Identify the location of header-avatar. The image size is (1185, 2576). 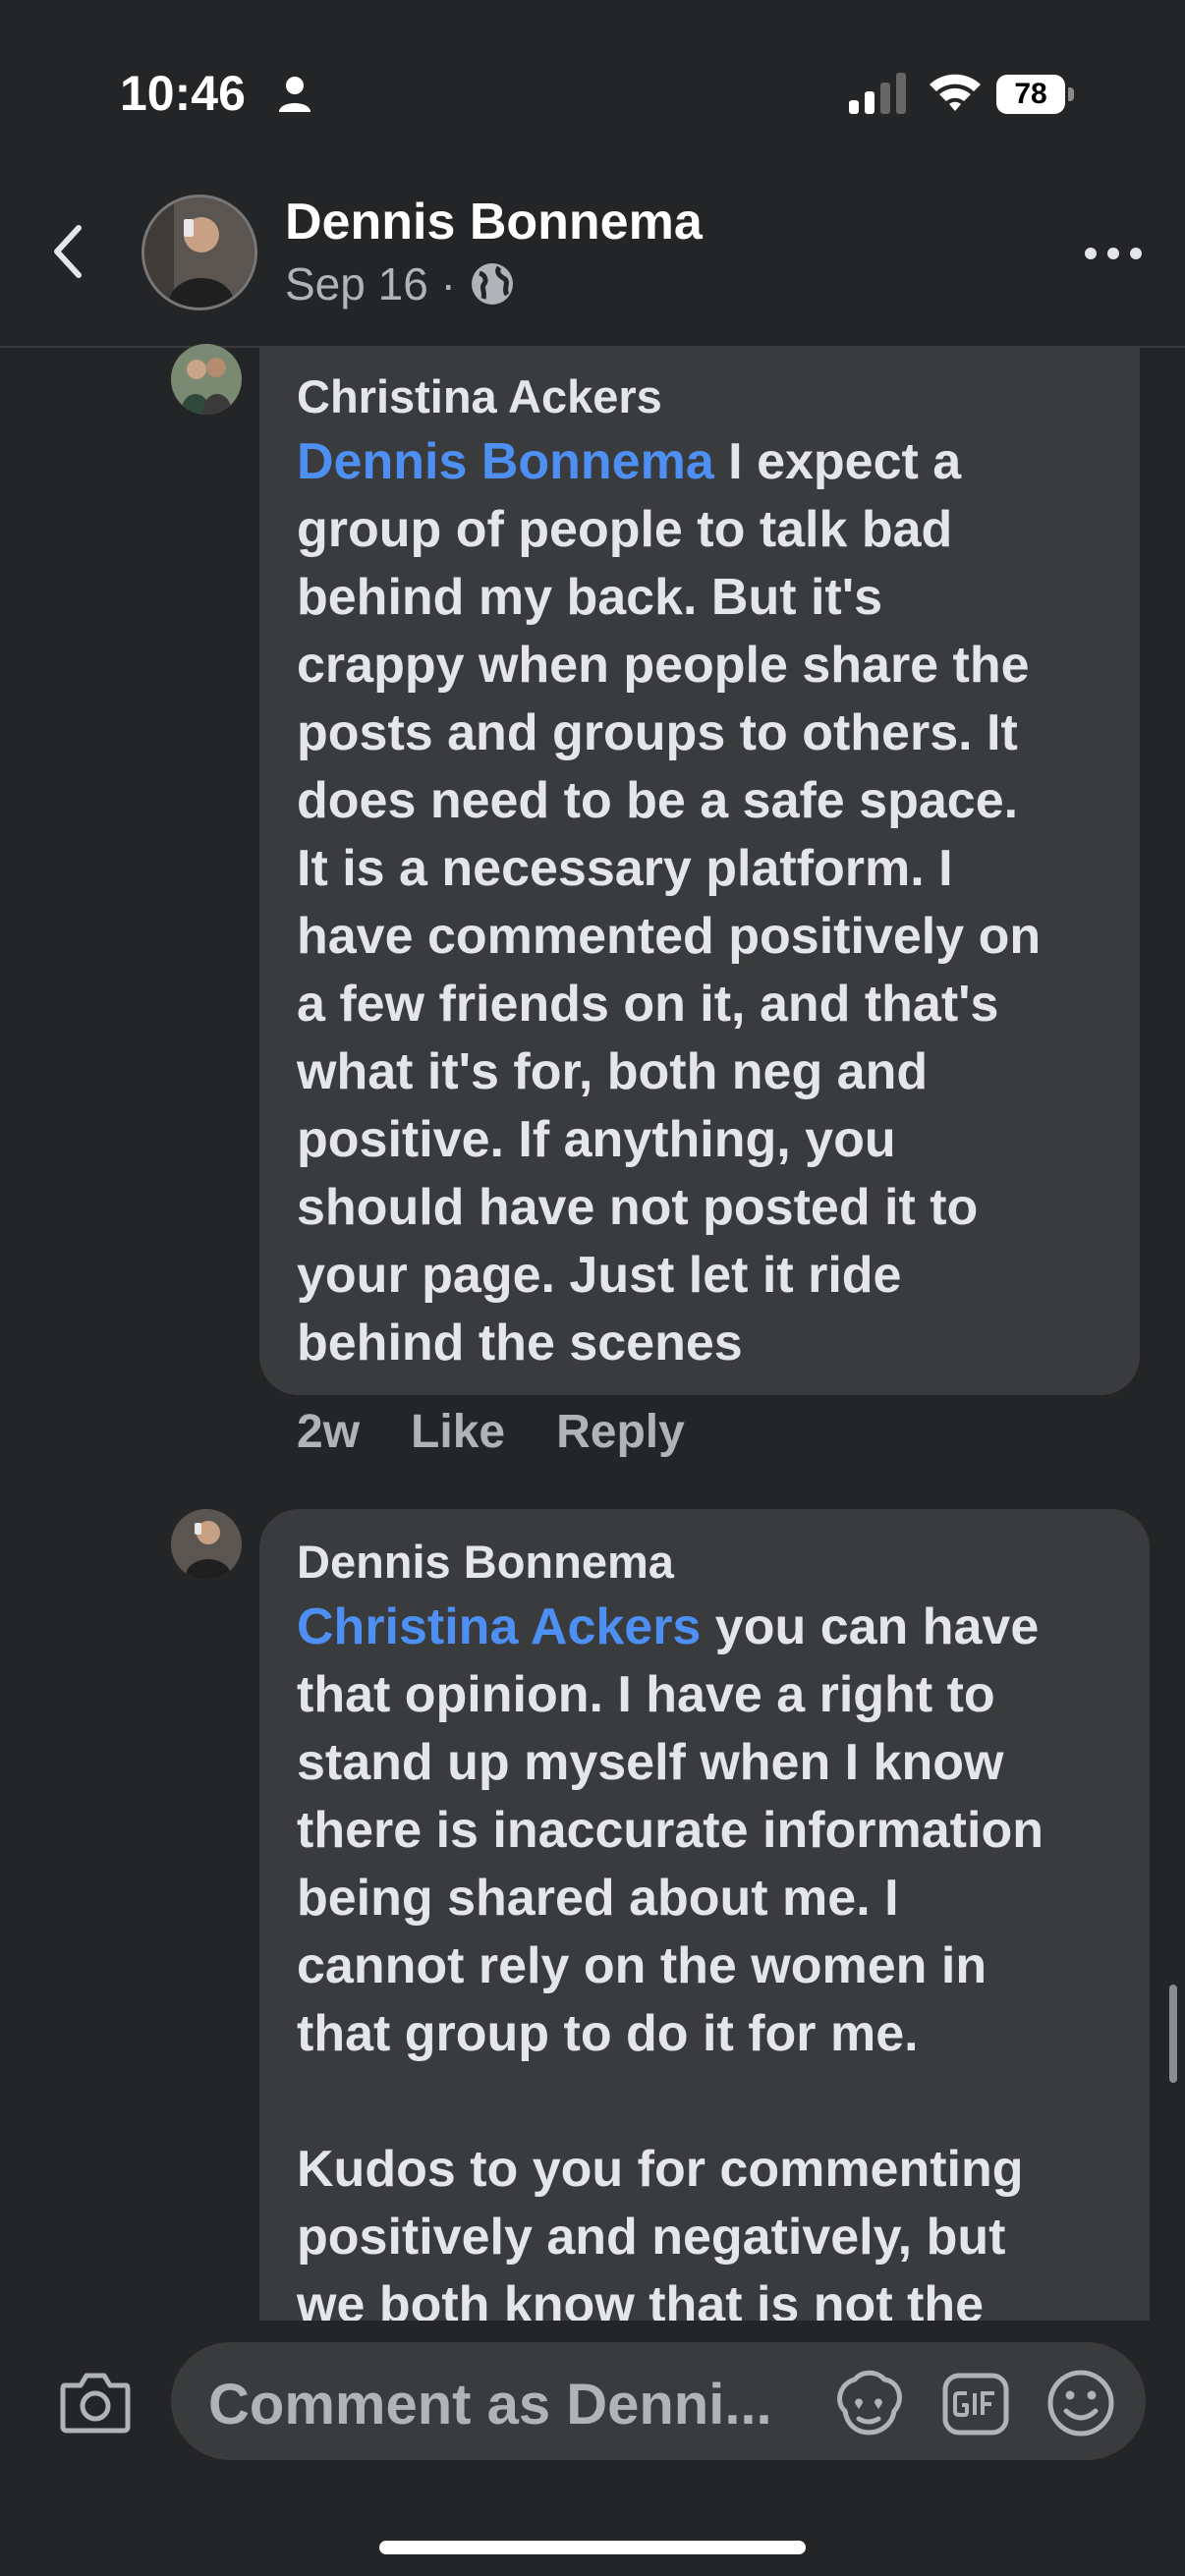
(199, 252).